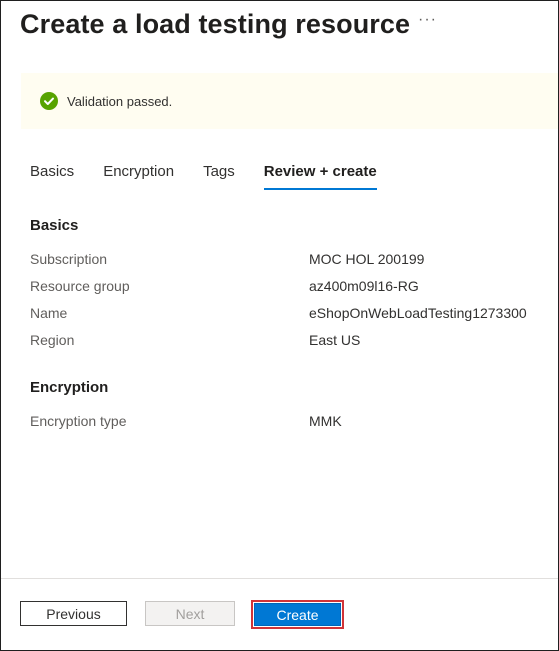 The width and height of the screenshot is (559, 651). What do you see at coordinates (190, 613) in the screenshot?
I see `next-button: Next` at bounding box center [190, 613].